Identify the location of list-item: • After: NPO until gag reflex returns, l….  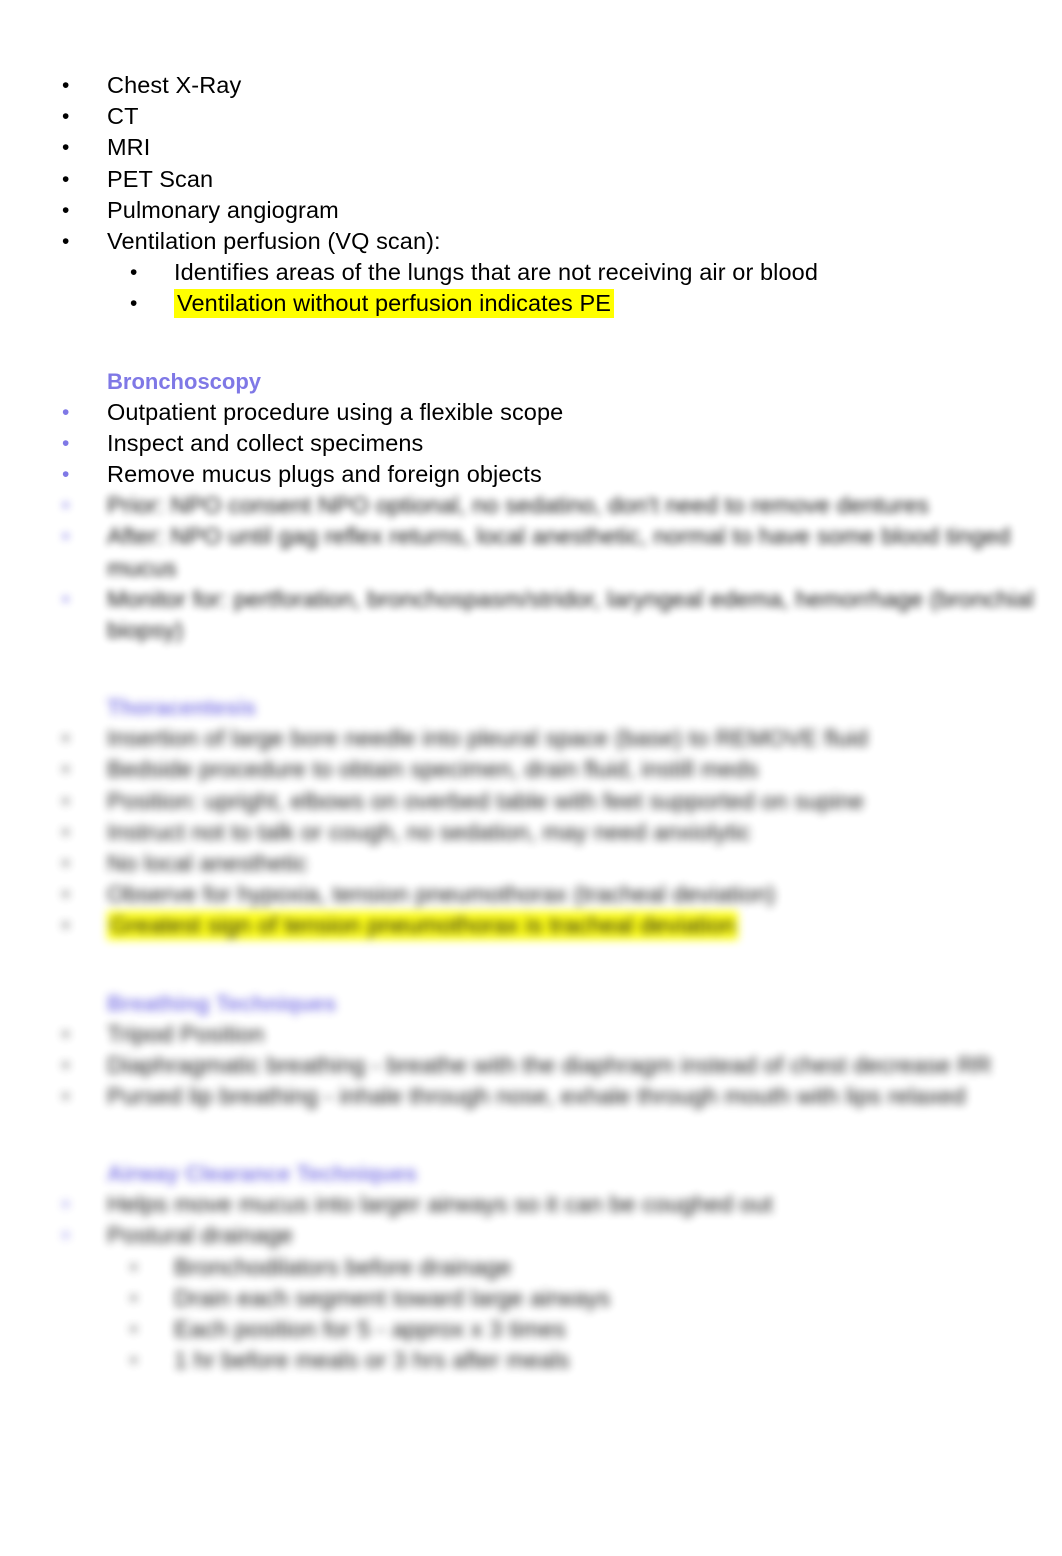
(531, 552).